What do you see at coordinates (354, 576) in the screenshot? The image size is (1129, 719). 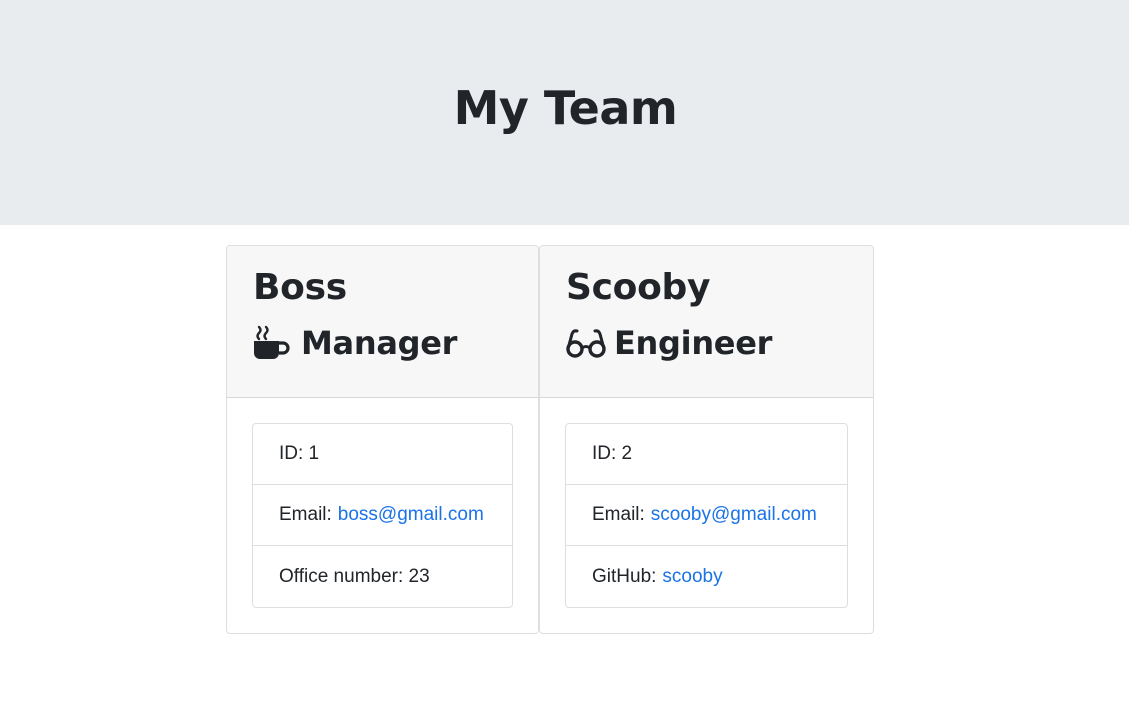 I see `office-number-text: Office number: 23` at bounding box center [354, 576].